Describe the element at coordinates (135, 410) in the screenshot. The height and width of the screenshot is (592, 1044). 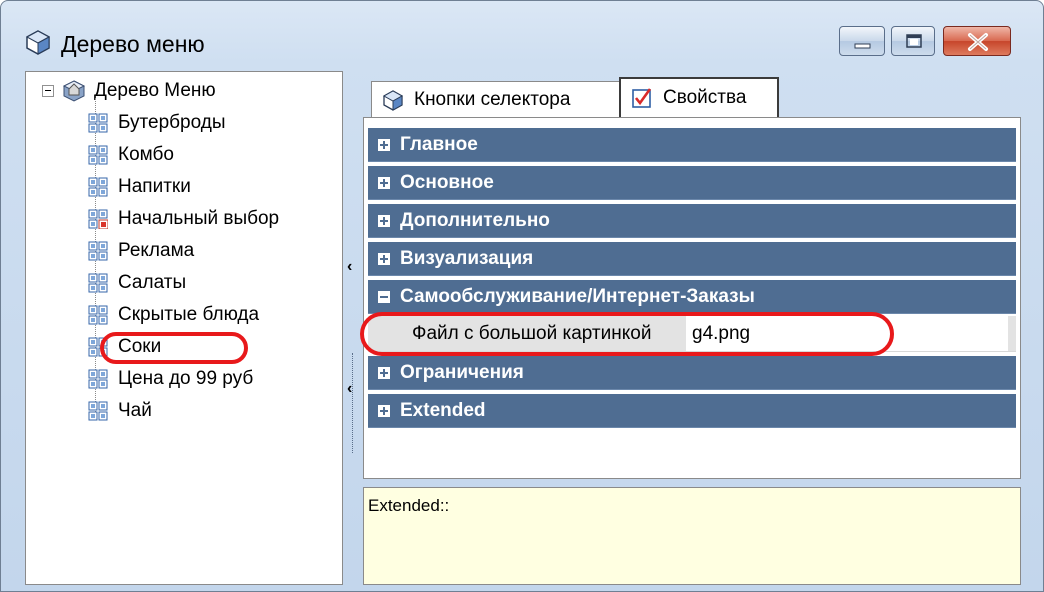
I see `tree-item-label: Чай` at that location.